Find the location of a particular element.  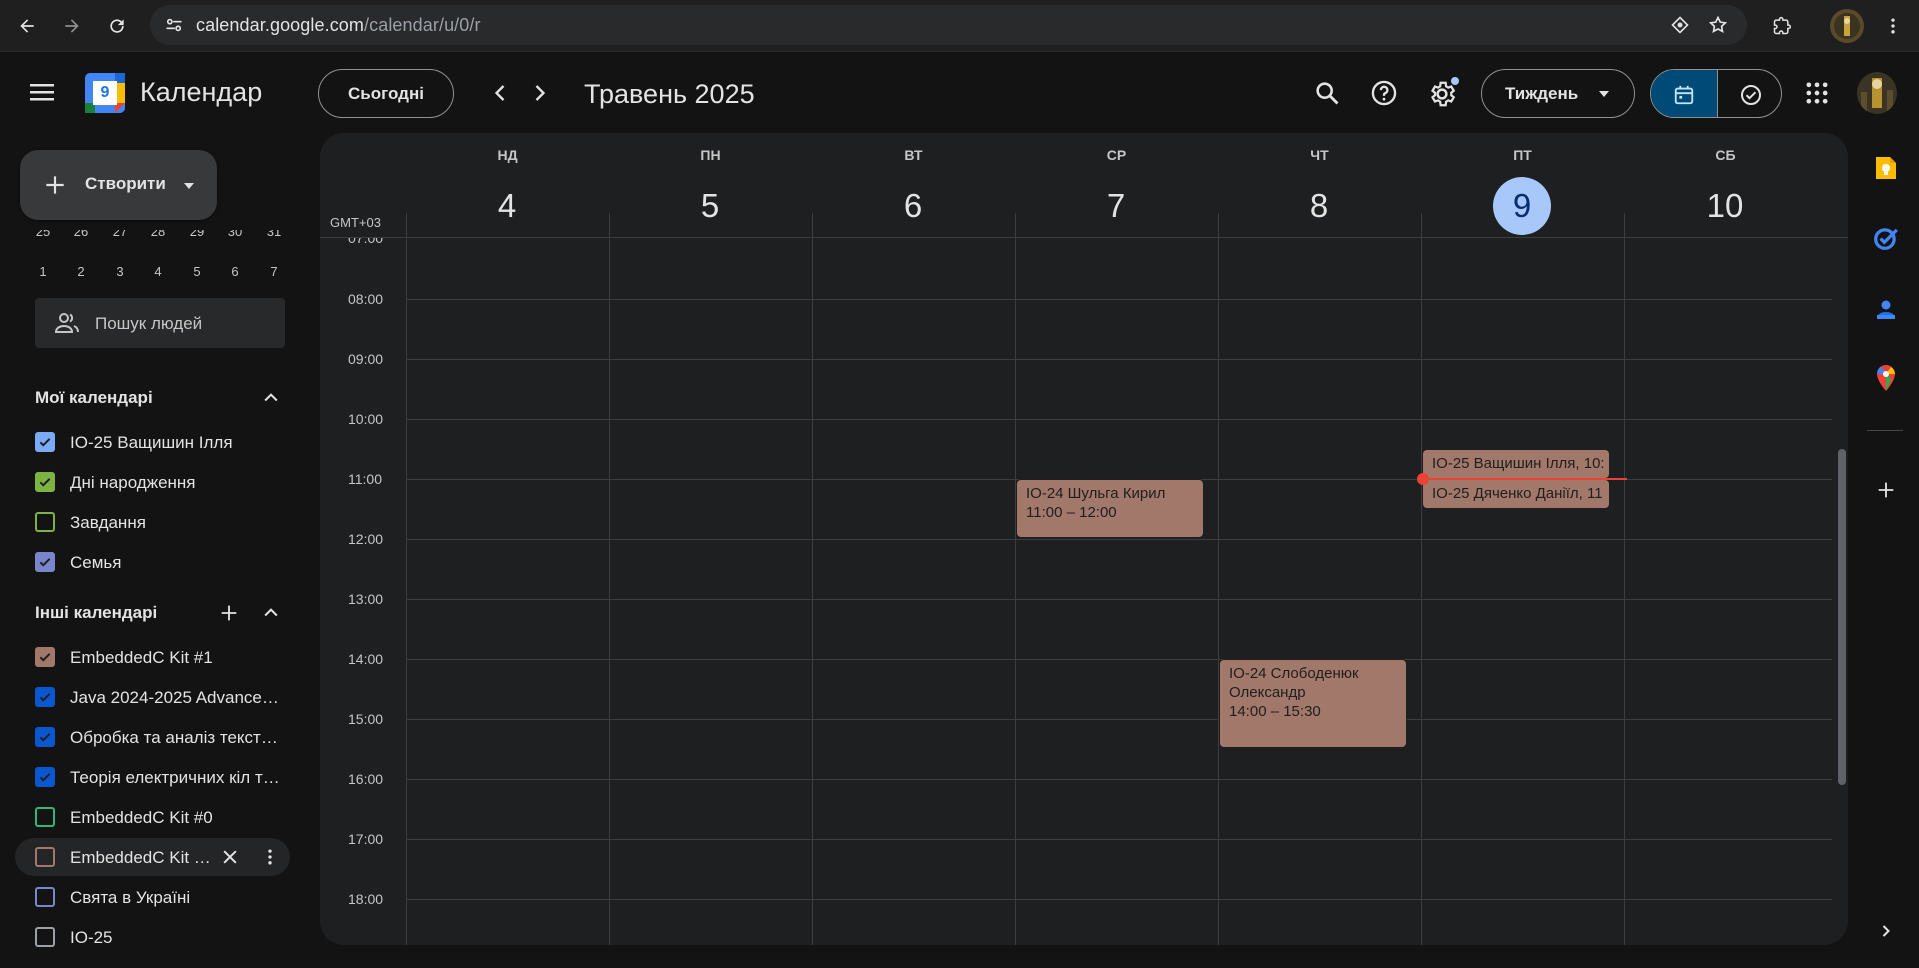

tasks-view-toggle is located at coordinates (1749, 93).